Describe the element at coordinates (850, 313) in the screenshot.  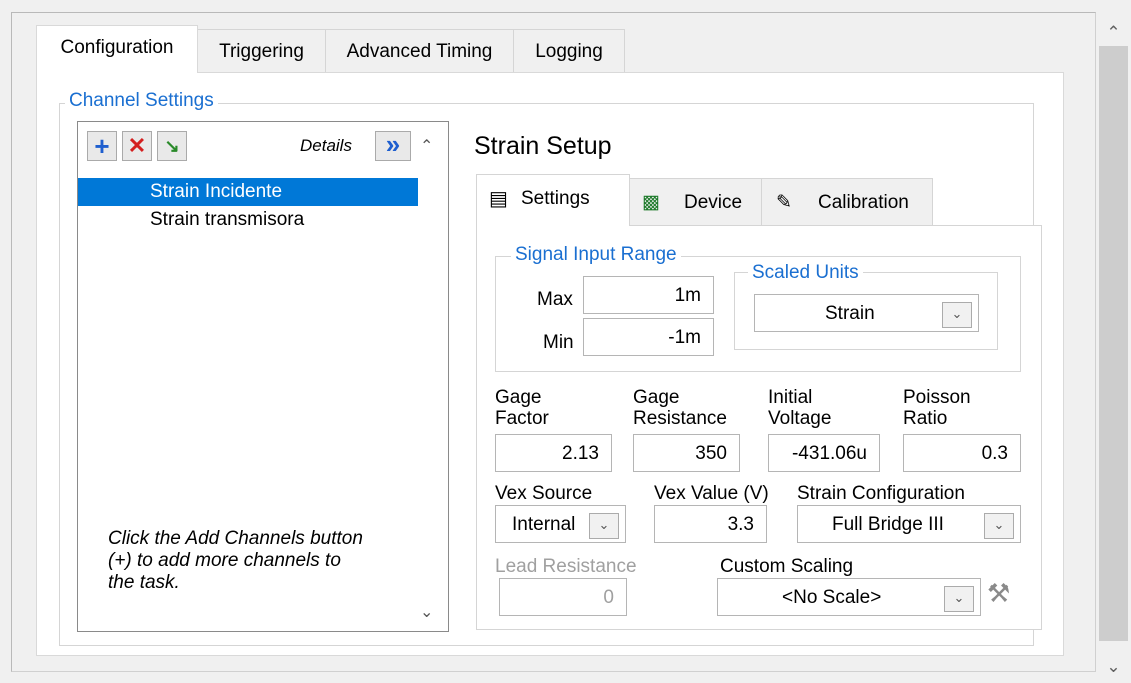
I see `scaled-units-value: Strain` at that location.